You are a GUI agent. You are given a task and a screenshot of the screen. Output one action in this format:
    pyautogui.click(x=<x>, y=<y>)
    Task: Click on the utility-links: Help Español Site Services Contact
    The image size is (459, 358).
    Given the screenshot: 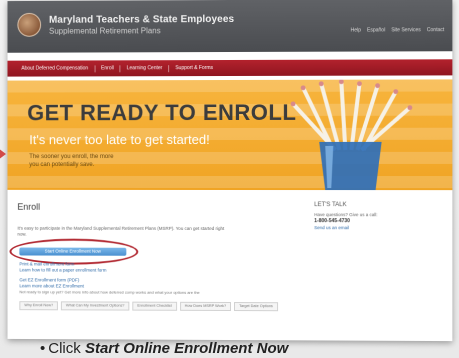 What is the action you would take?
    pyautogui.click(x=398, y=30)
    